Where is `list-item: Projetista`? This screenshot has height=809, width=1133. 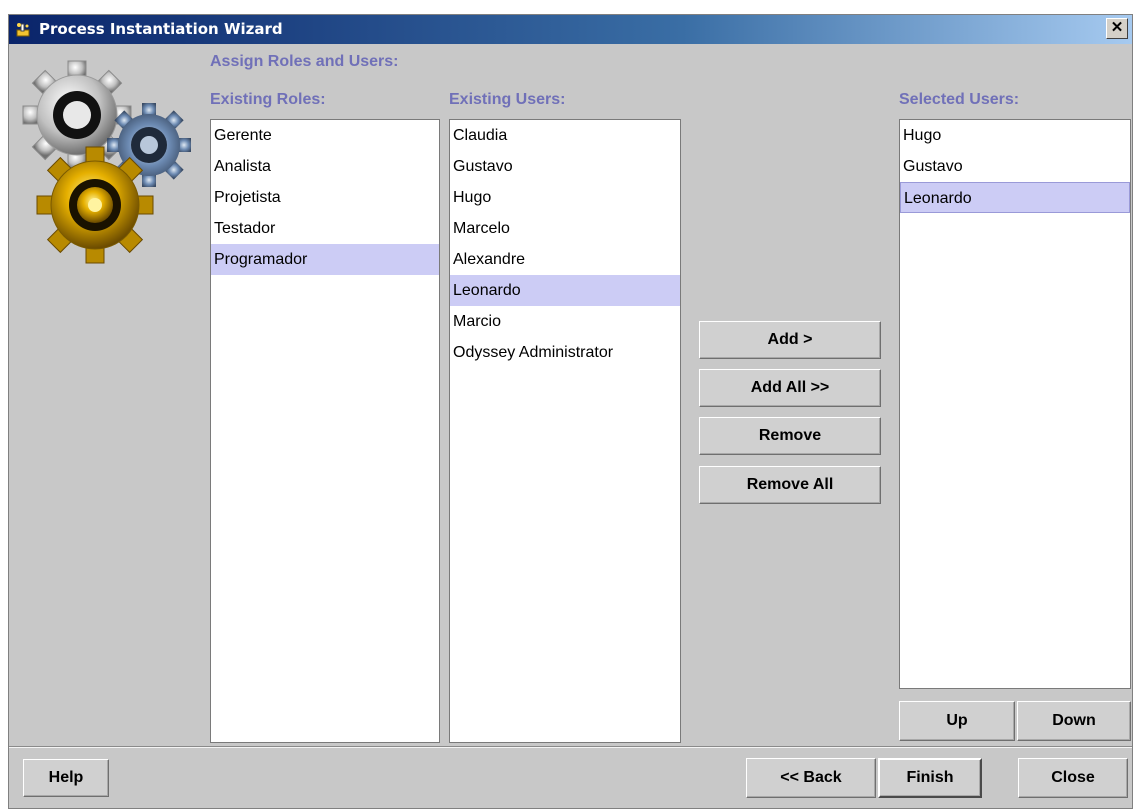
list-item: Projetista is located at coordinates (325, 197).